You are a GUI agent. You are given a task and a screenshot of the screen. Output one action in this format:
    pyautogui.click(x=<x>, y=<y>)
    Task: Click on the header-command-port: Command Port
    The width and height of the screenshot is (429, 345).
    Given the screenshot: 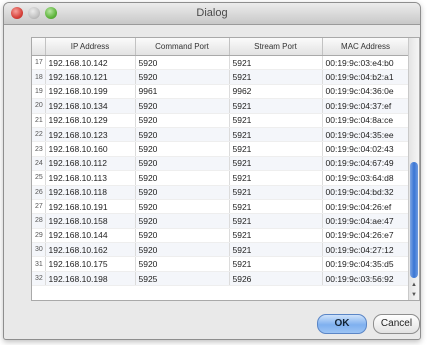 What is the action you would take?
    pyautogui.click(x=182, y=47)
    